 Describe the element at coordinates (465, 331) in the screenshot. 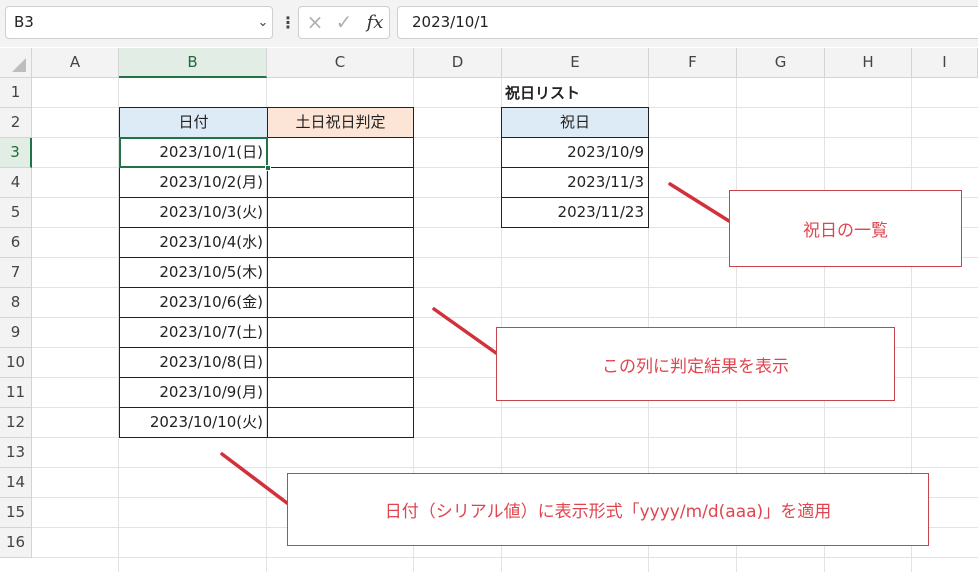

I see `arrow-result-column` at that location.